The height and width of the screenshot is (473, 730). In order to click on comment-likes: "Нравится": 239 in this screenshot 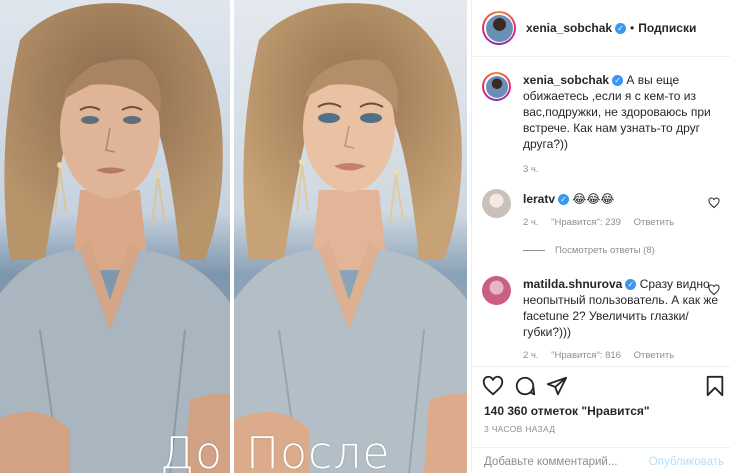, I will do `click(586, 222)`.